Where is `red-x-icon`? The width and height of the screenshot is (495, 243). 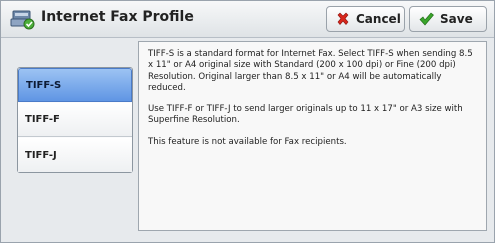
red-x-icon is located at coordinates (343, 18).